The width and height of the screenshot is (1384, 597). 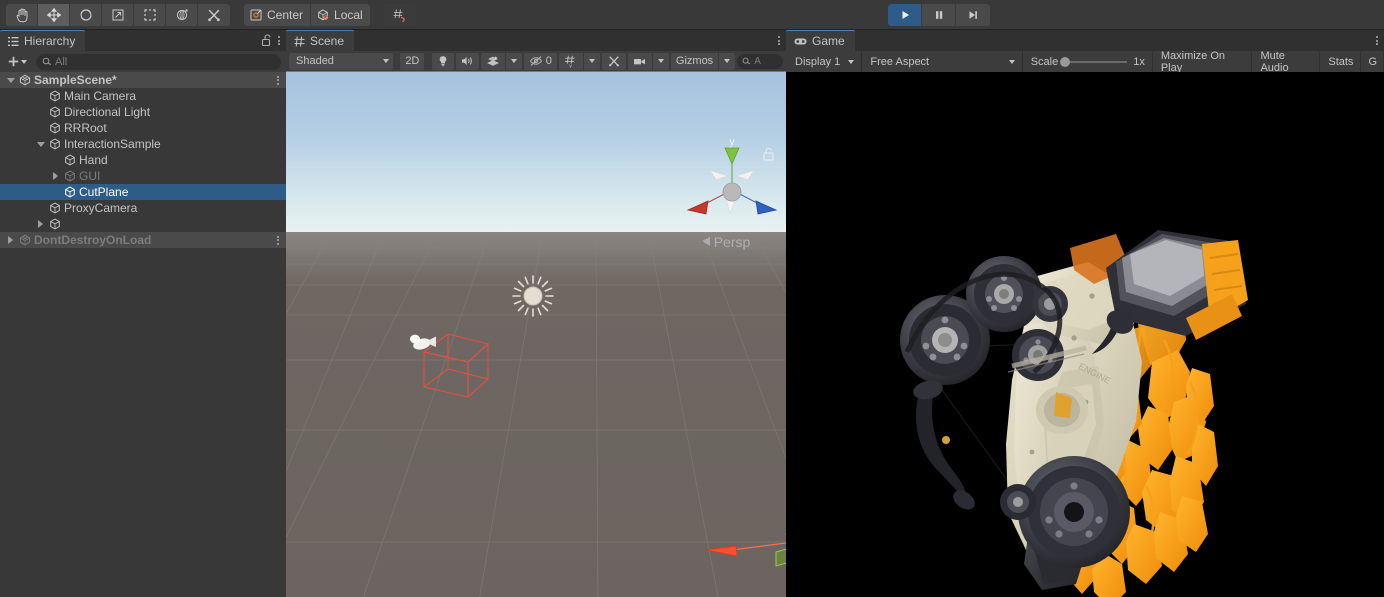 What do you see at coordinates (279, 40) in the screenshot?
I see `hierarchy-menu-icon` at bounding box center [279, 40].